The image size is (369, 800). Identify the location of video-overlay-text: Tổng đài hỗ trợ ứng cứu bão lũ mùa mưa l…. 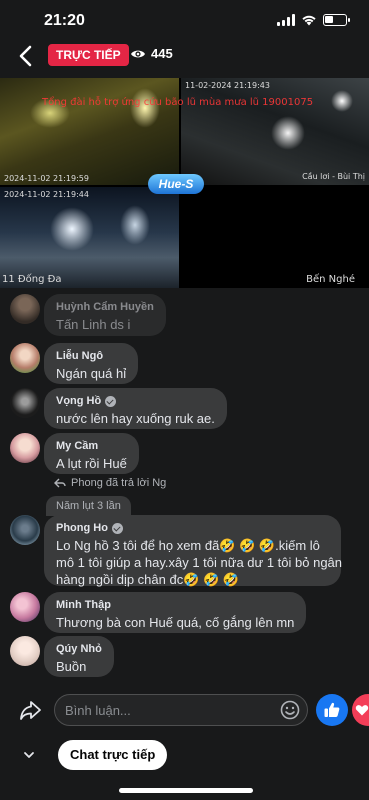
(178, 102).